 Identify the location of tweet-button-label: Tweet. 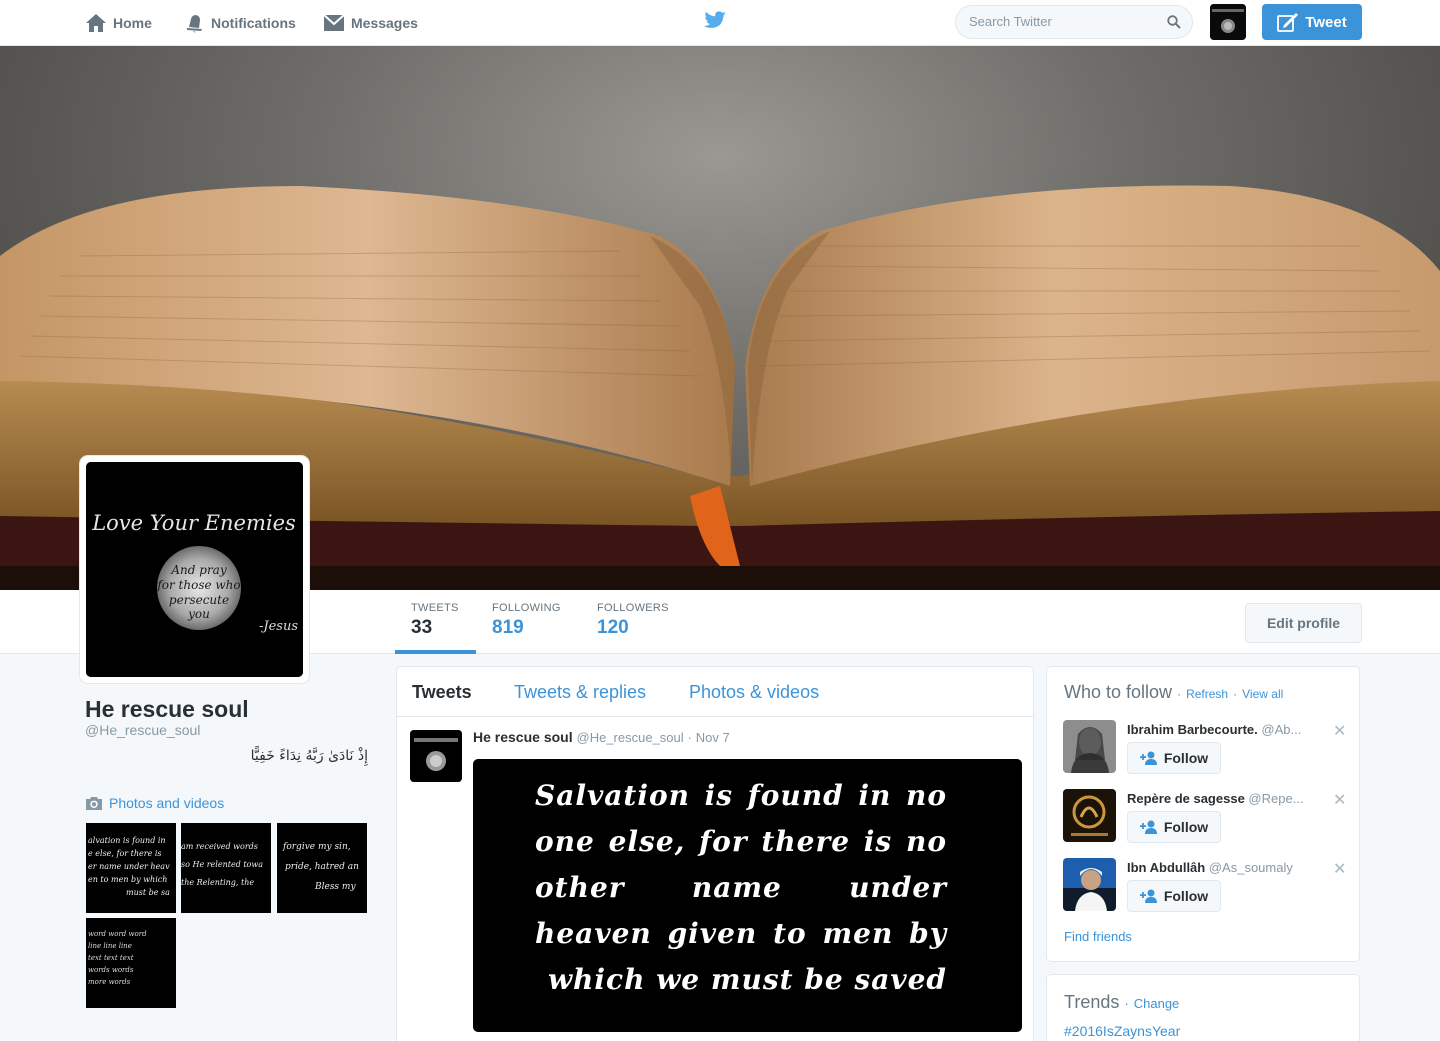
(1326, 22).